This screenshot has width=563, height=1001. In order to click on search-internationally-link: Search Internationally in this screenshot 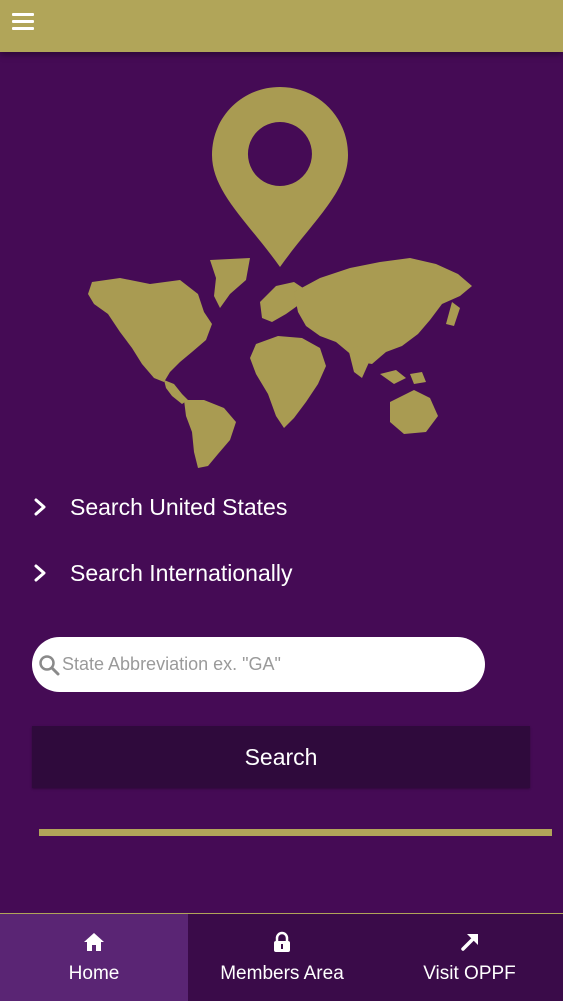, I will do `click(230, 573)`.